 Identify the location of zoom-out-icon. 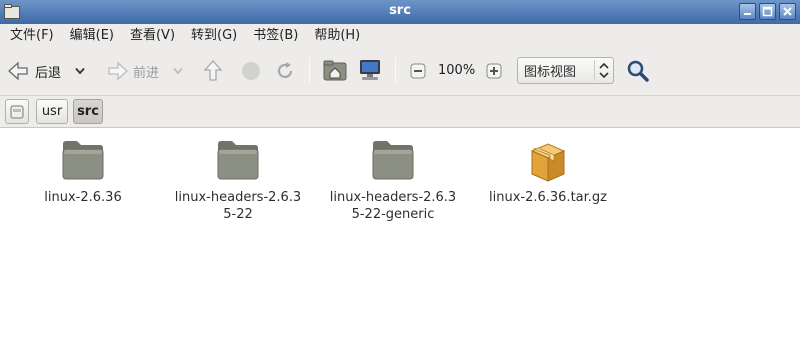
(418, 71).